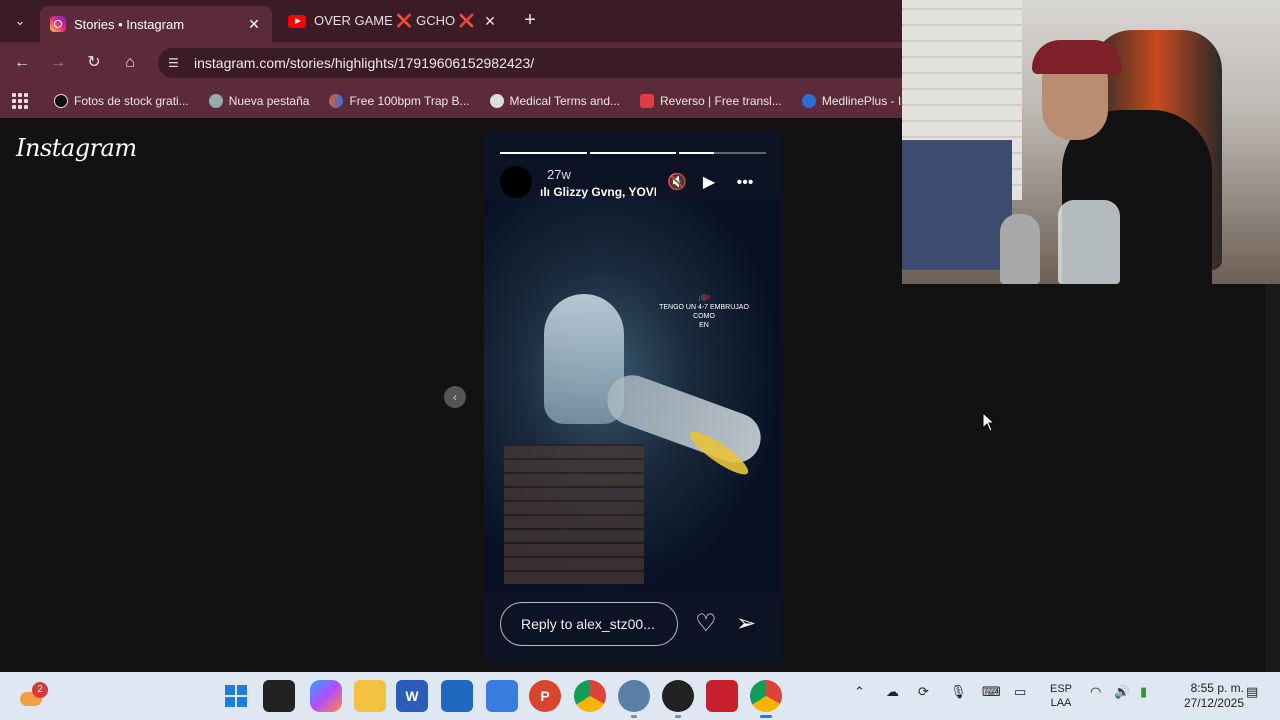 The height and width of the screenshot is (720, 1280). Describe the element at coordinates (76, 148) in the screenshot. I see `instagram-logo: Instagram` at that location.